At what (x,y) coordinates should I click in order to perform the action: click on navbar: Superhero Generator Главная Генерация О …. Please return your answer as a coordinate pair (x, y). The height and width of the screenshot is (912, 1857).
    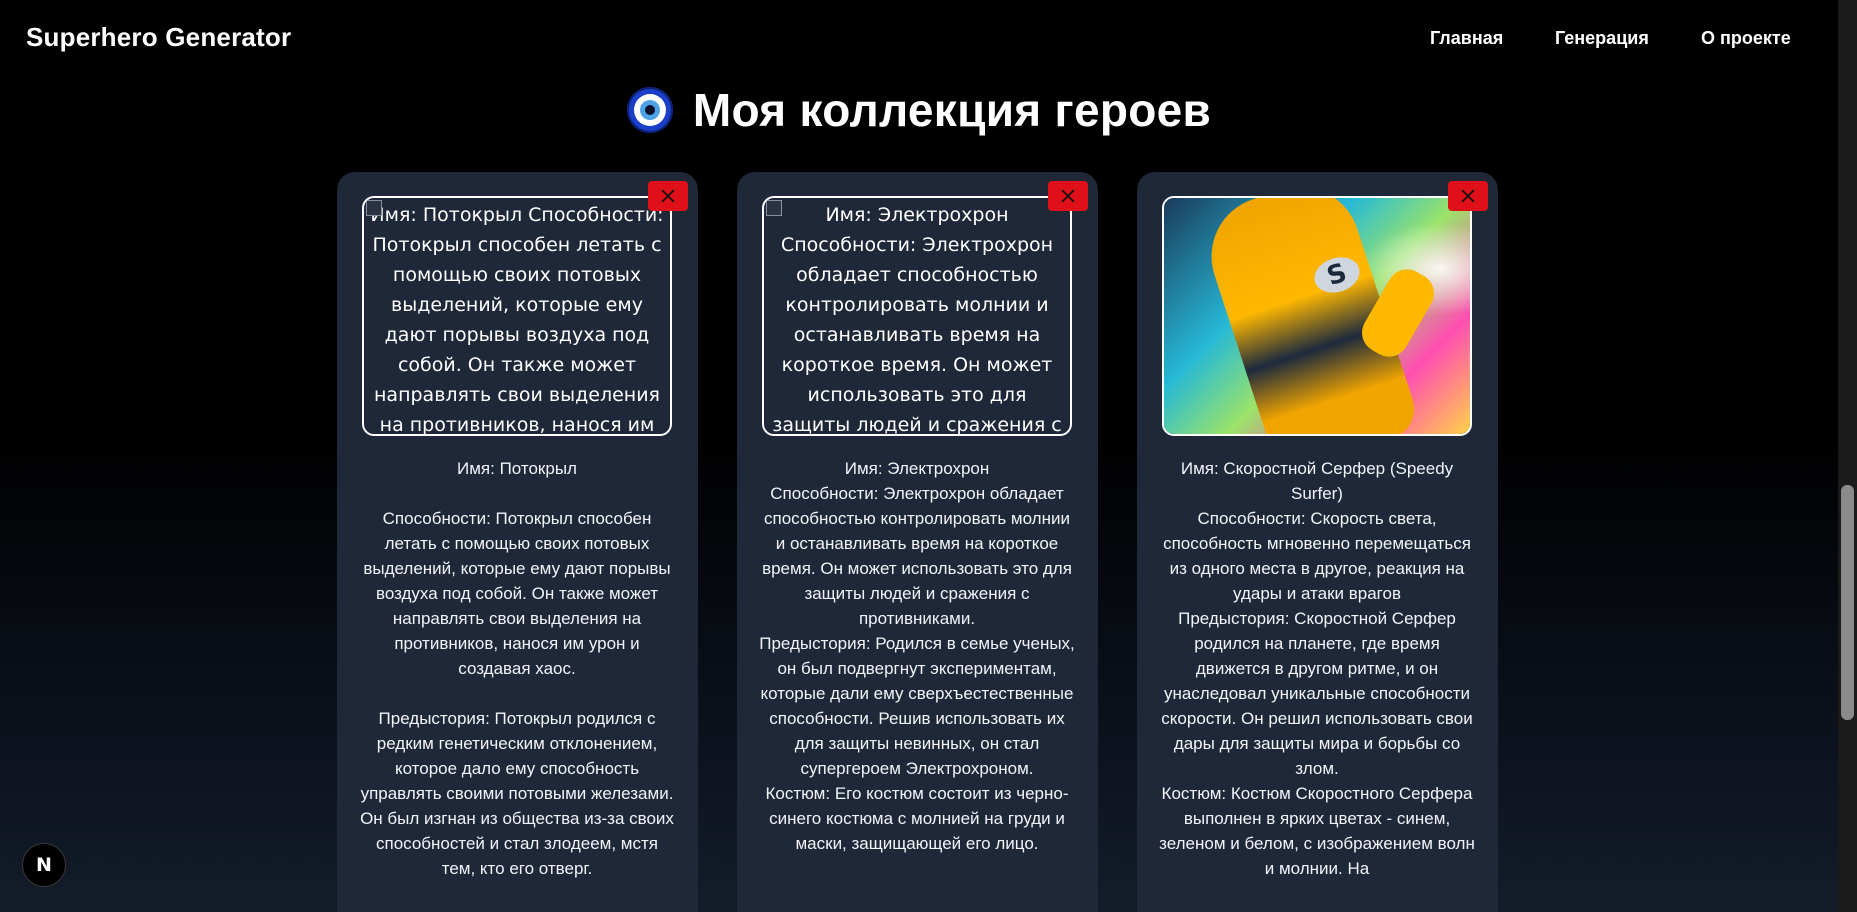
    Looking at the image, I should click on (919, 39).